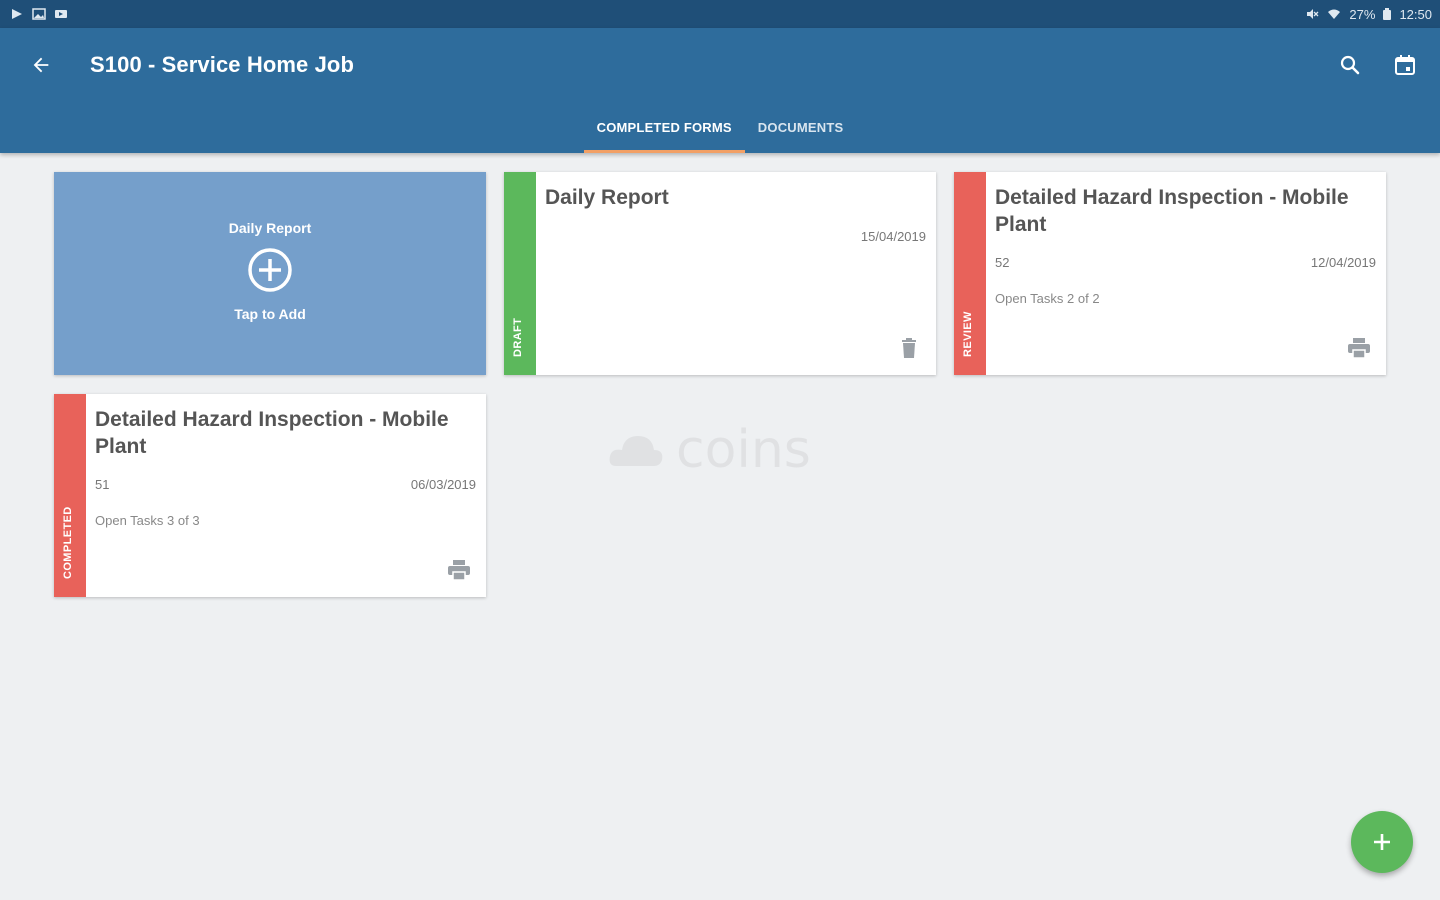  I want to click on status-time: 12:50, so click(1415, 14).